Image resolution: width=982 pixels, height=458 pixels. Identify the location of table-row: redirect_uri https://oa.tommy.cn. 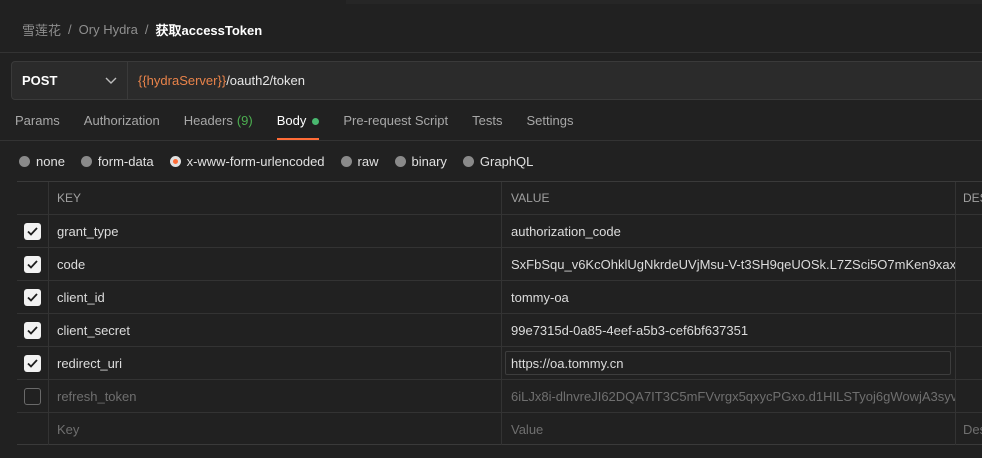
(499, 363).